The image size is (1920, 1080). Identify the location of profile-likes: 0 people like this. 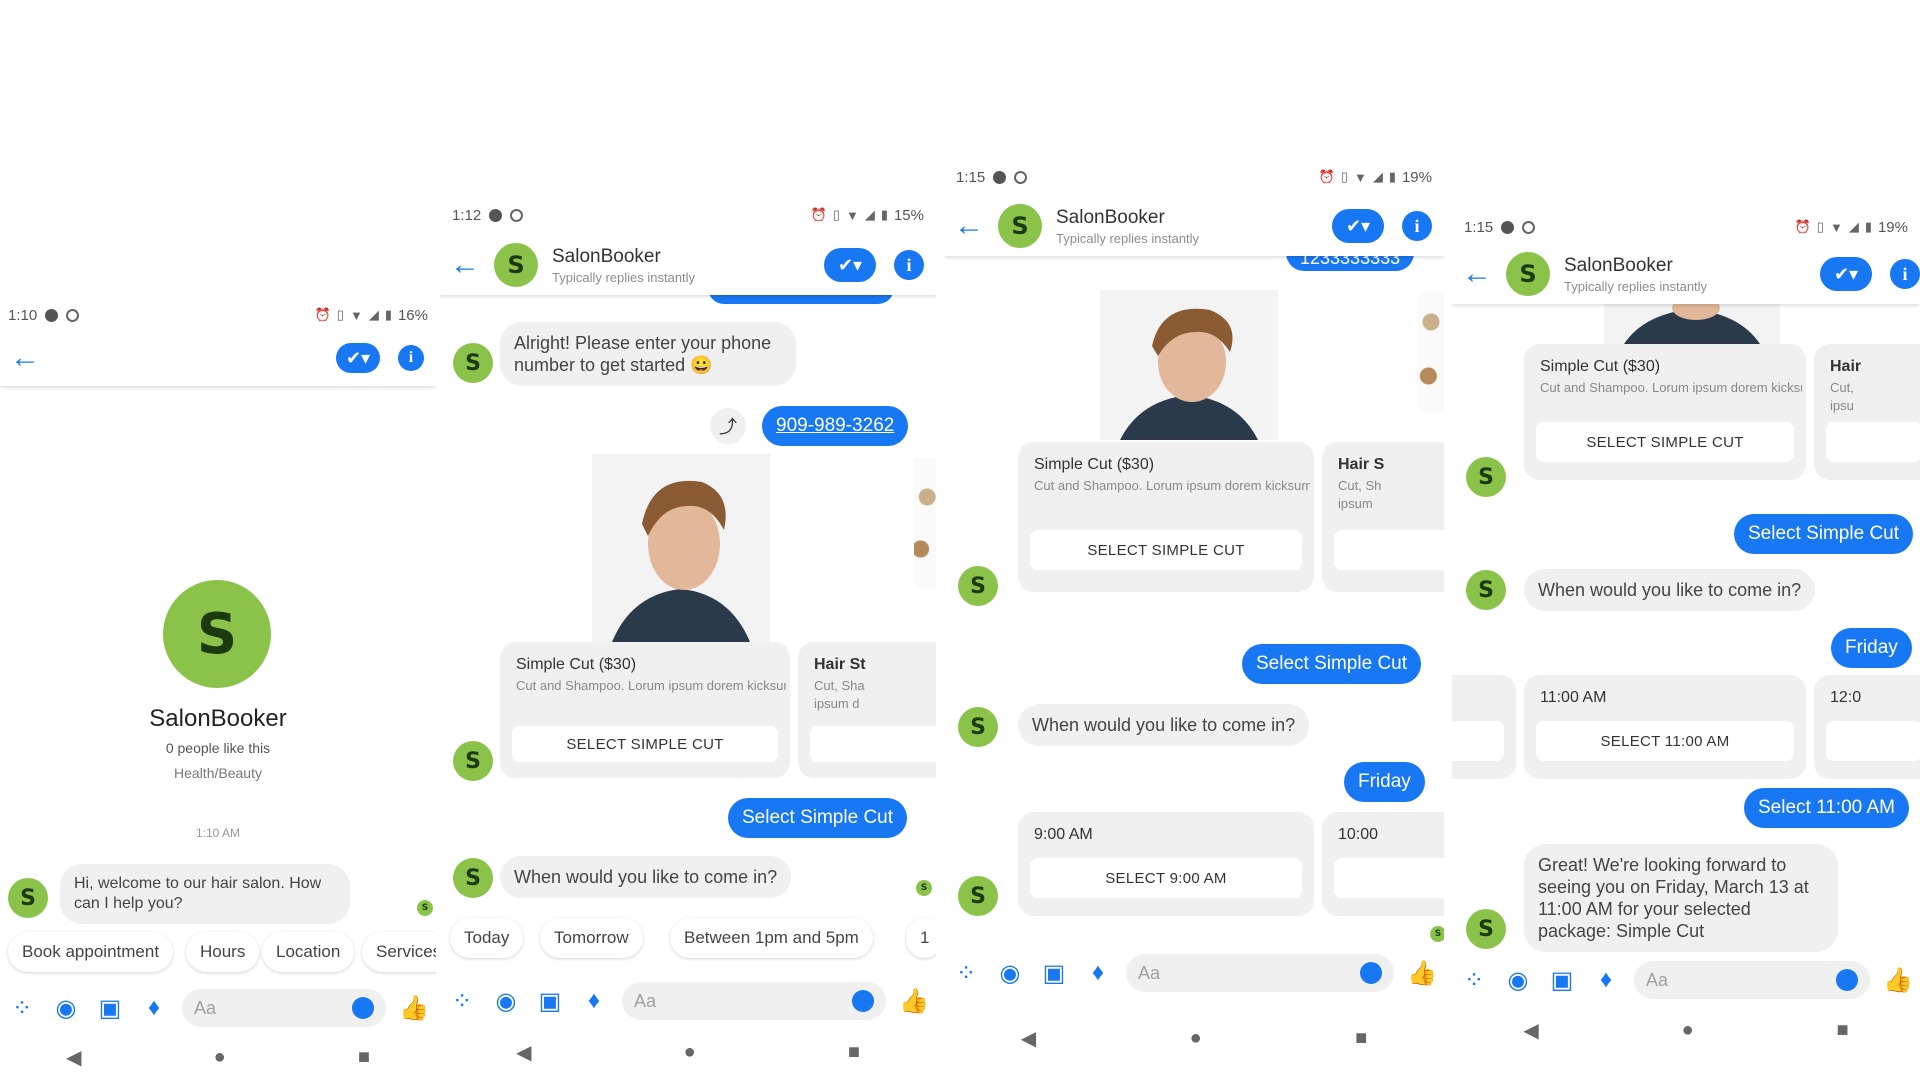
(218, 748).